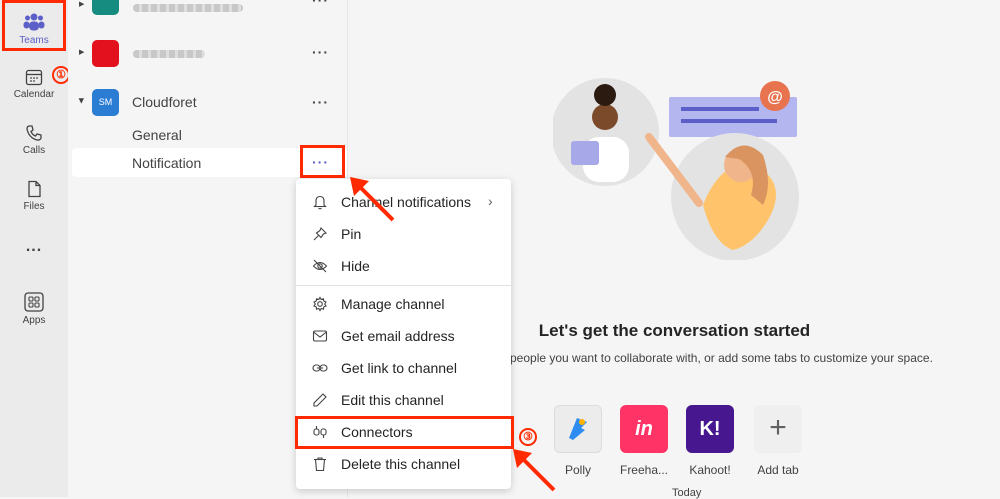 This screenshot has width=1000, height=499. I want to click on eye-slash-icon, so click(320, 266).